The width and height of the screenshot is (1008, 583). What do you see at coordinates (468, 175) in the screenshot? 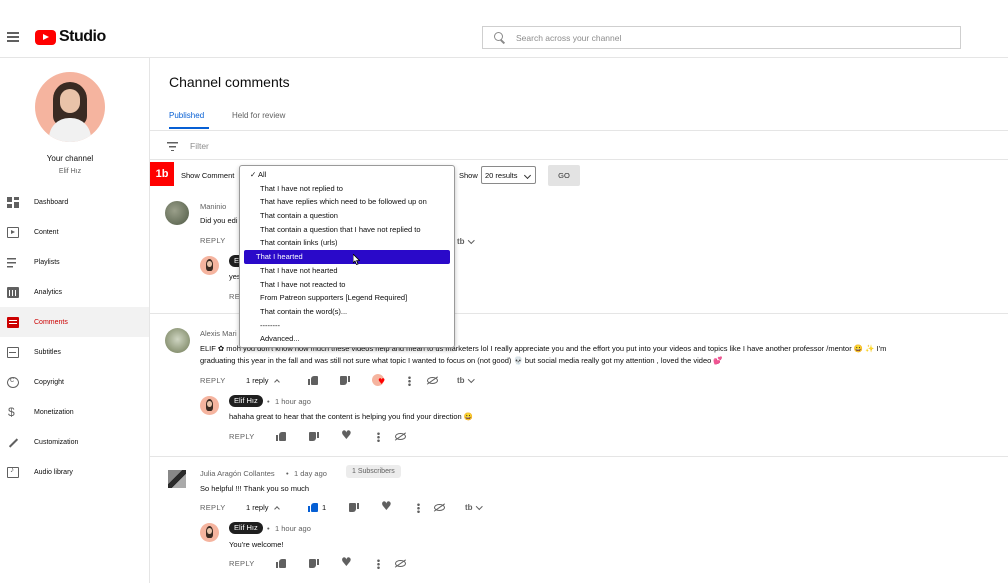
I see `show-label: Show` at bounding box center [468, 175].